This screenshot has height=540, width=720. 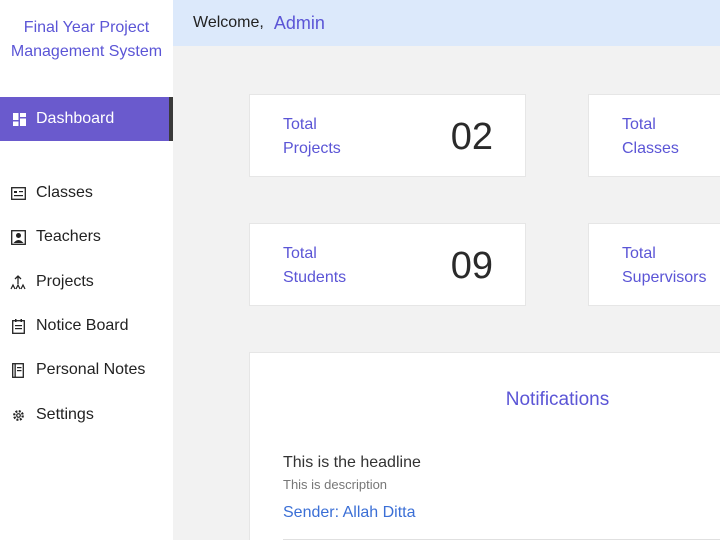 I want to click on sidebar-item-notice-board: Notice Board, so click(x=86, y=326).